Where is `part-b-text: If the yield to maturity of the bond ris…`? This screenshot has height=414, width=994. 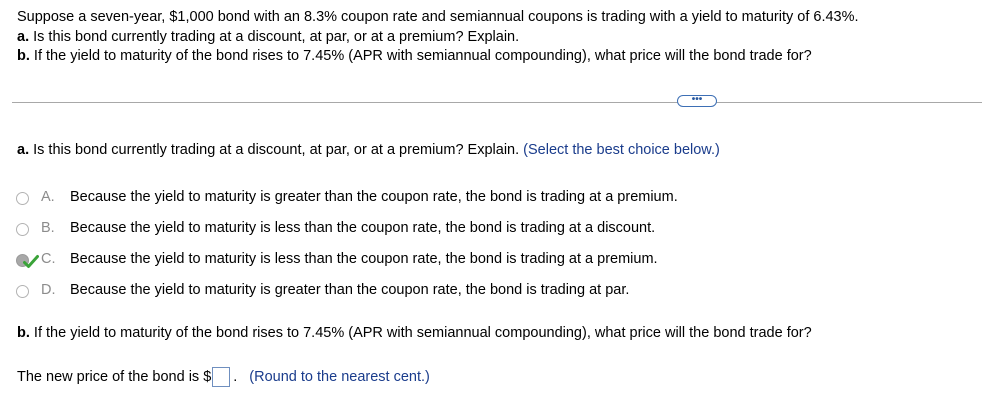
part-b-text: If the yield to maturity of the bond ris… is located at coordinates (420, 56).